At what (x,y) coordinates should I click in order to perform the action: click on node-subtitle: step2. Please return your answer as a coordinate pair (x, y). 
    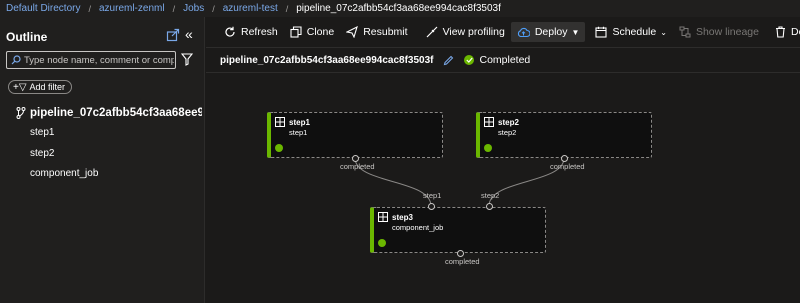
    Looking at the image, I should click on (507, 132).